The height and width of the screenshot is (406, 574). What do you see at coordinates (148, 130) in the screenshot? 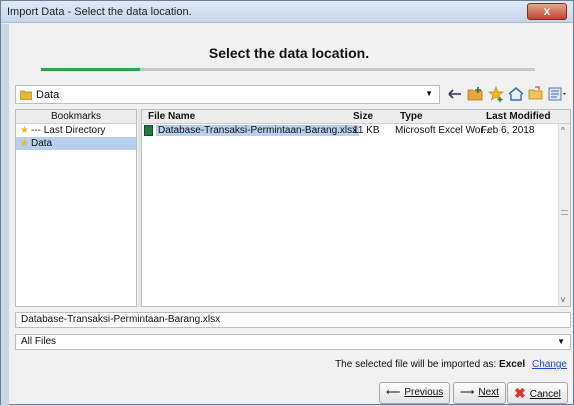
I see `excel-file-icon` at bounding box center [148, 130].